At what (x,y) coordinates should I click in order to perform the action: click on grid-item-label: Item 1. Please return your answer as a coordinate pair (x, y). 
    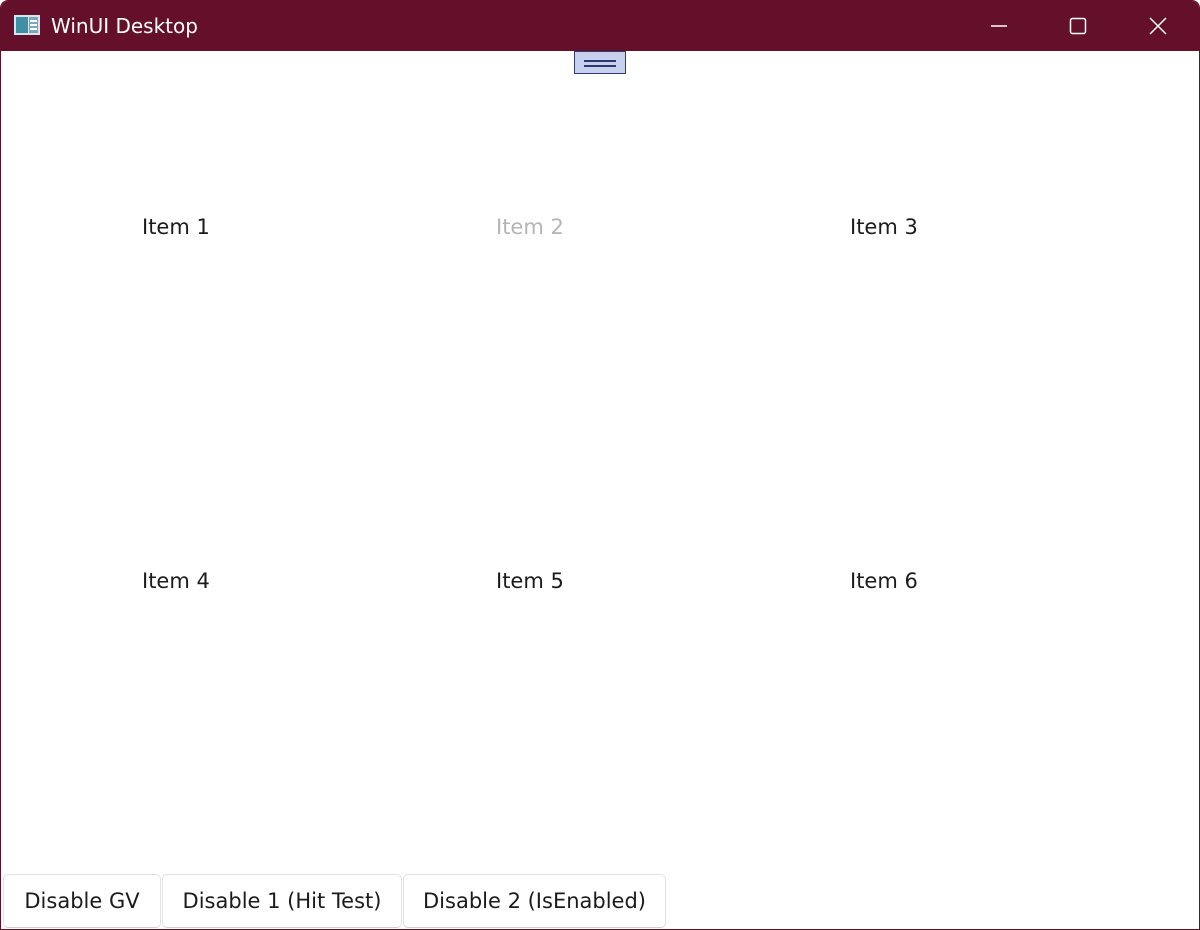
    Looking at the image, I should click on (176, 227).